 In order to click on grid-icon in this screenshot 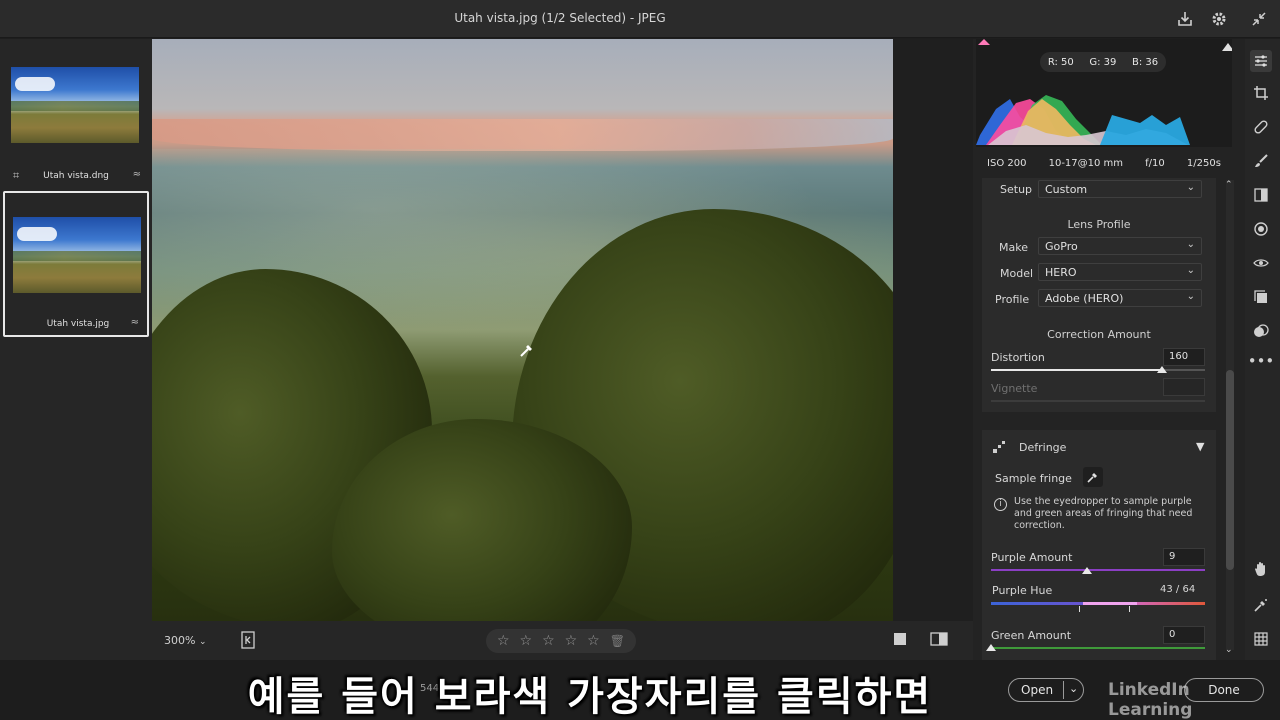, I will do `click(1261, 639)`.